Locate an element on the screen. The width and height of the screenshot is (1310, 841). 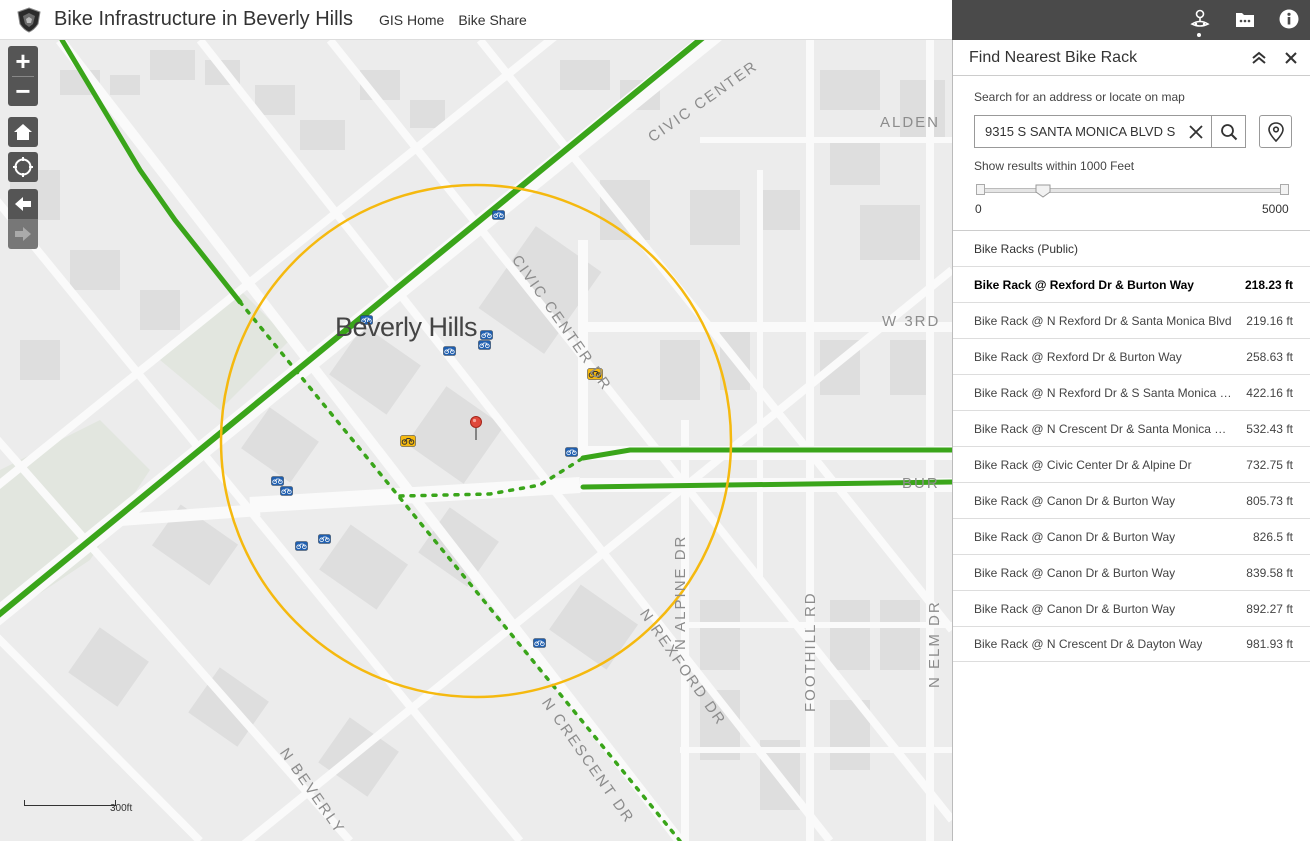
locate-on-map-button is located at coordinates (1275, 131).